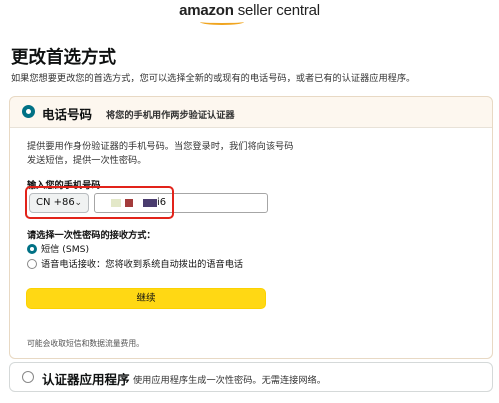 Image resolution: width=499 pixels, height=403 pixels. What do you see at coordinates (86, 379) in the screenshot?
I see `app-option-title: 认证器应用程序` at bounding box center [86, 379].